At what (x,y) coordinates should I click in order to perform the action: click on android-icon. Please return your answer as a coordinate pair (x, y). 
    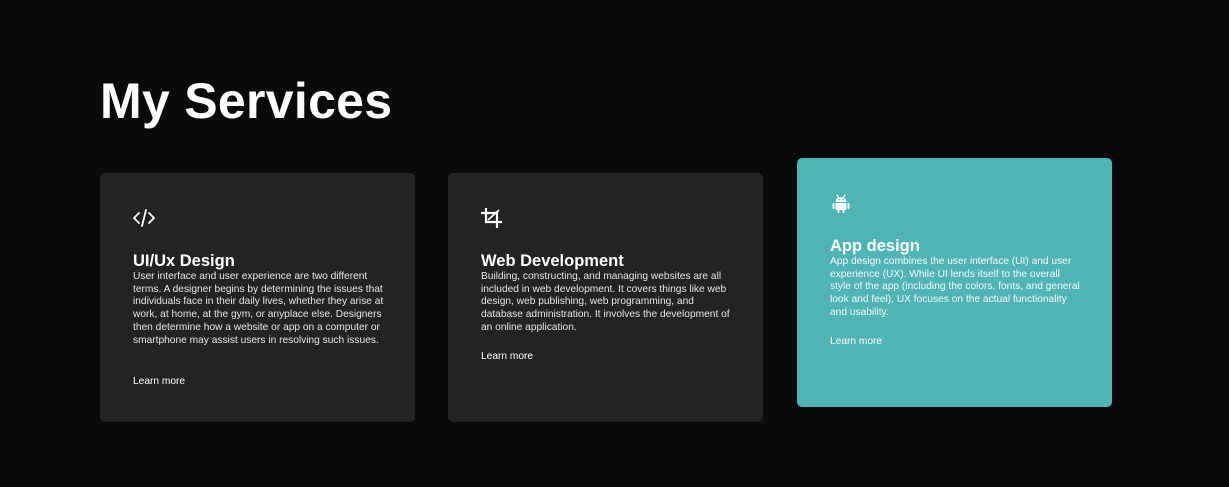
    Looking at the image, I should click on (841, 203).